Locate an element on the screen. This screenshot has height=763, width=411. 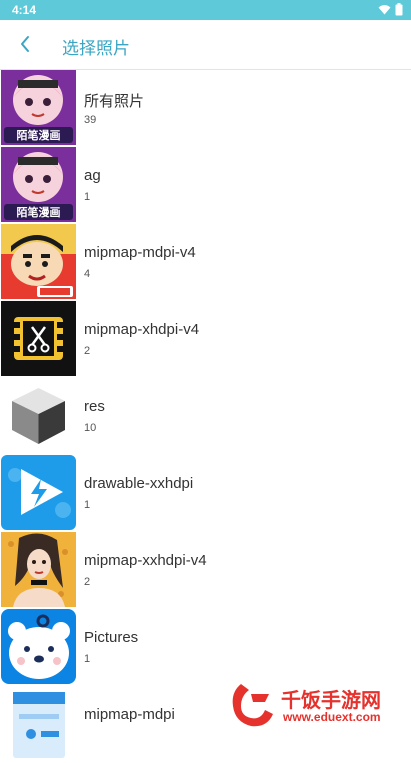
album-name: mipmap-mdpi-v4 is located at coordinates (140, 252).